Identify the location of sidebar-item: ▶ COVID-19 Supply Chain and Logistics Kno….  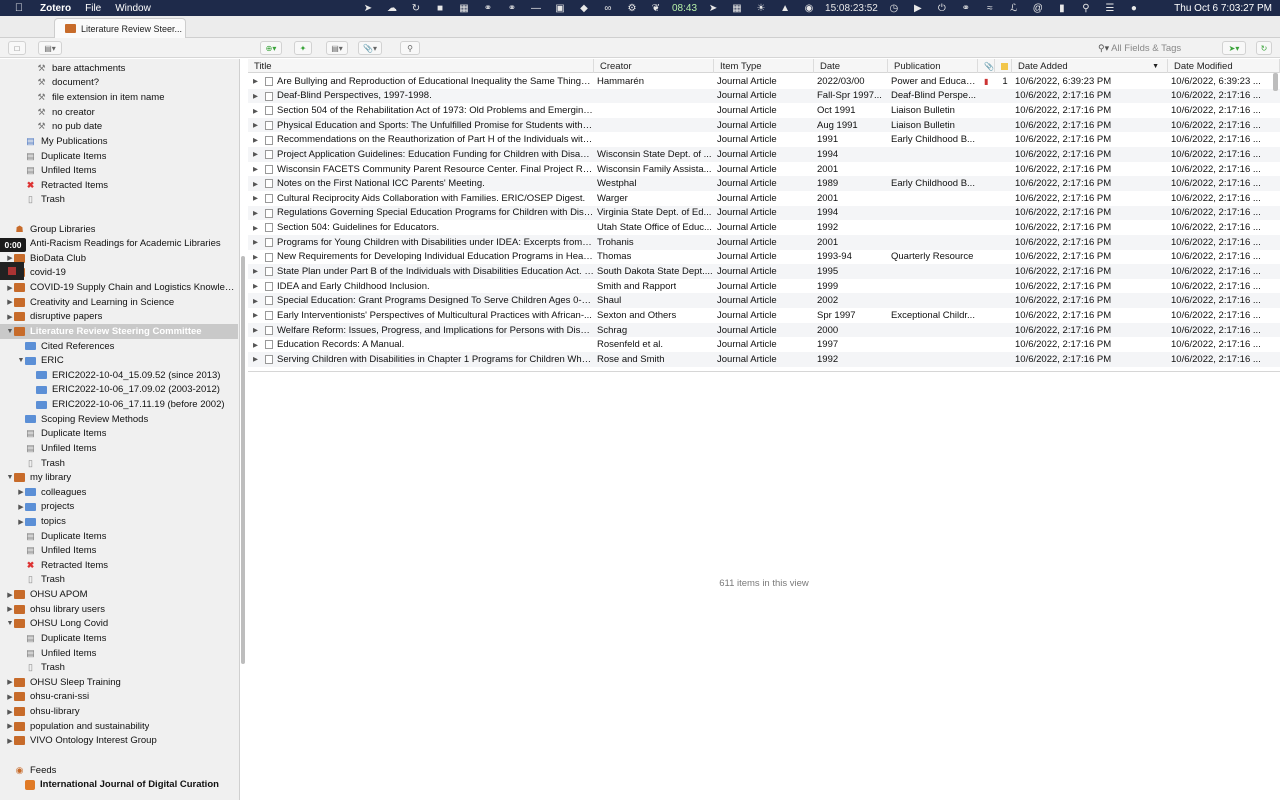
(119, 287).